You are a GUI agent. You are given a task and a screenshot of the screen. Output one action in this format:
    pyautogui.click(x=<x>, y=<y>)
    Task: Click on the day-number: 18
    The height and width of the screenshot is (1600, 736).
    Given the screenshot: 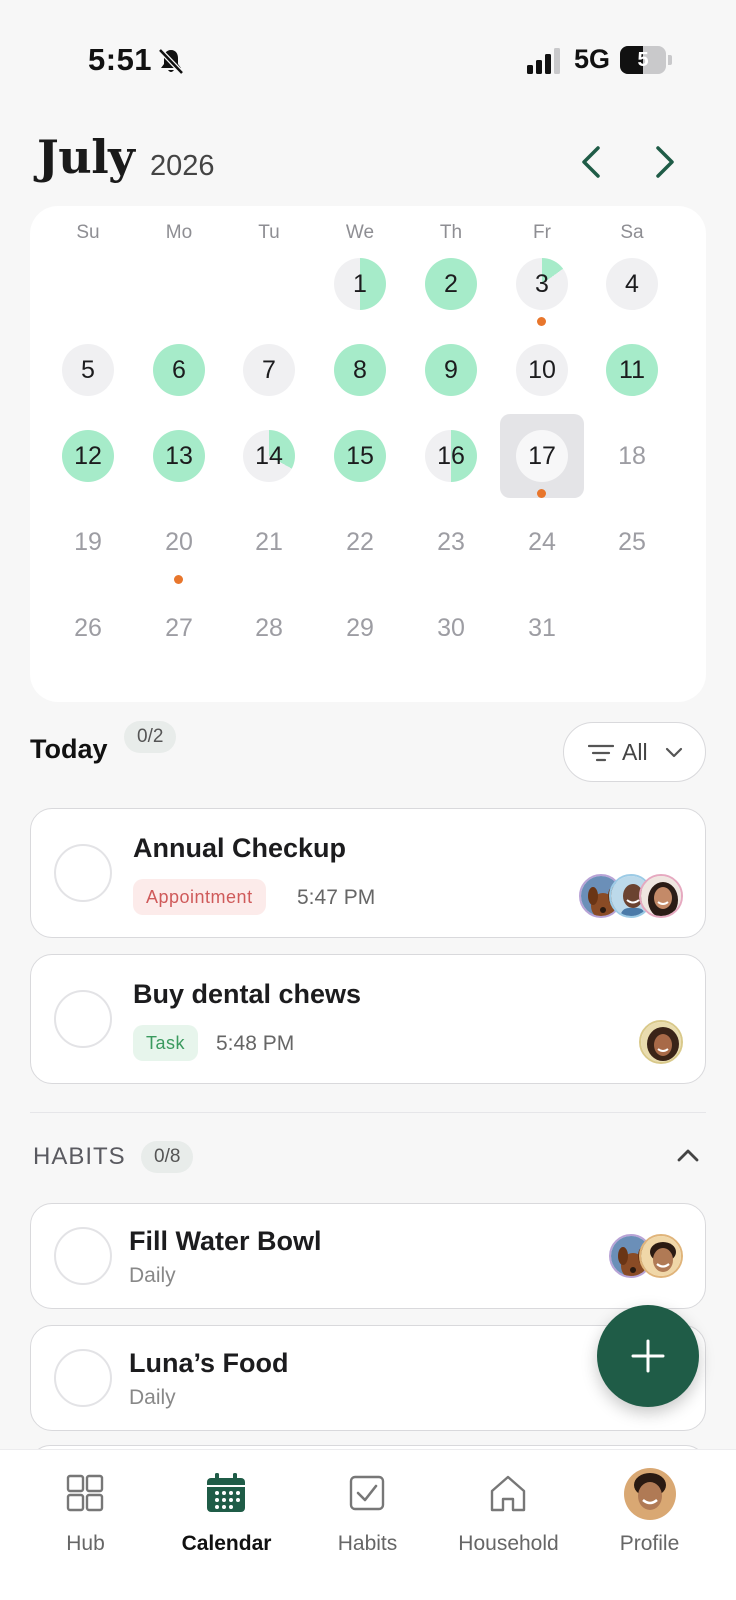 What is the action you would take?
    pyautogui.click(x=632, y=456)
    